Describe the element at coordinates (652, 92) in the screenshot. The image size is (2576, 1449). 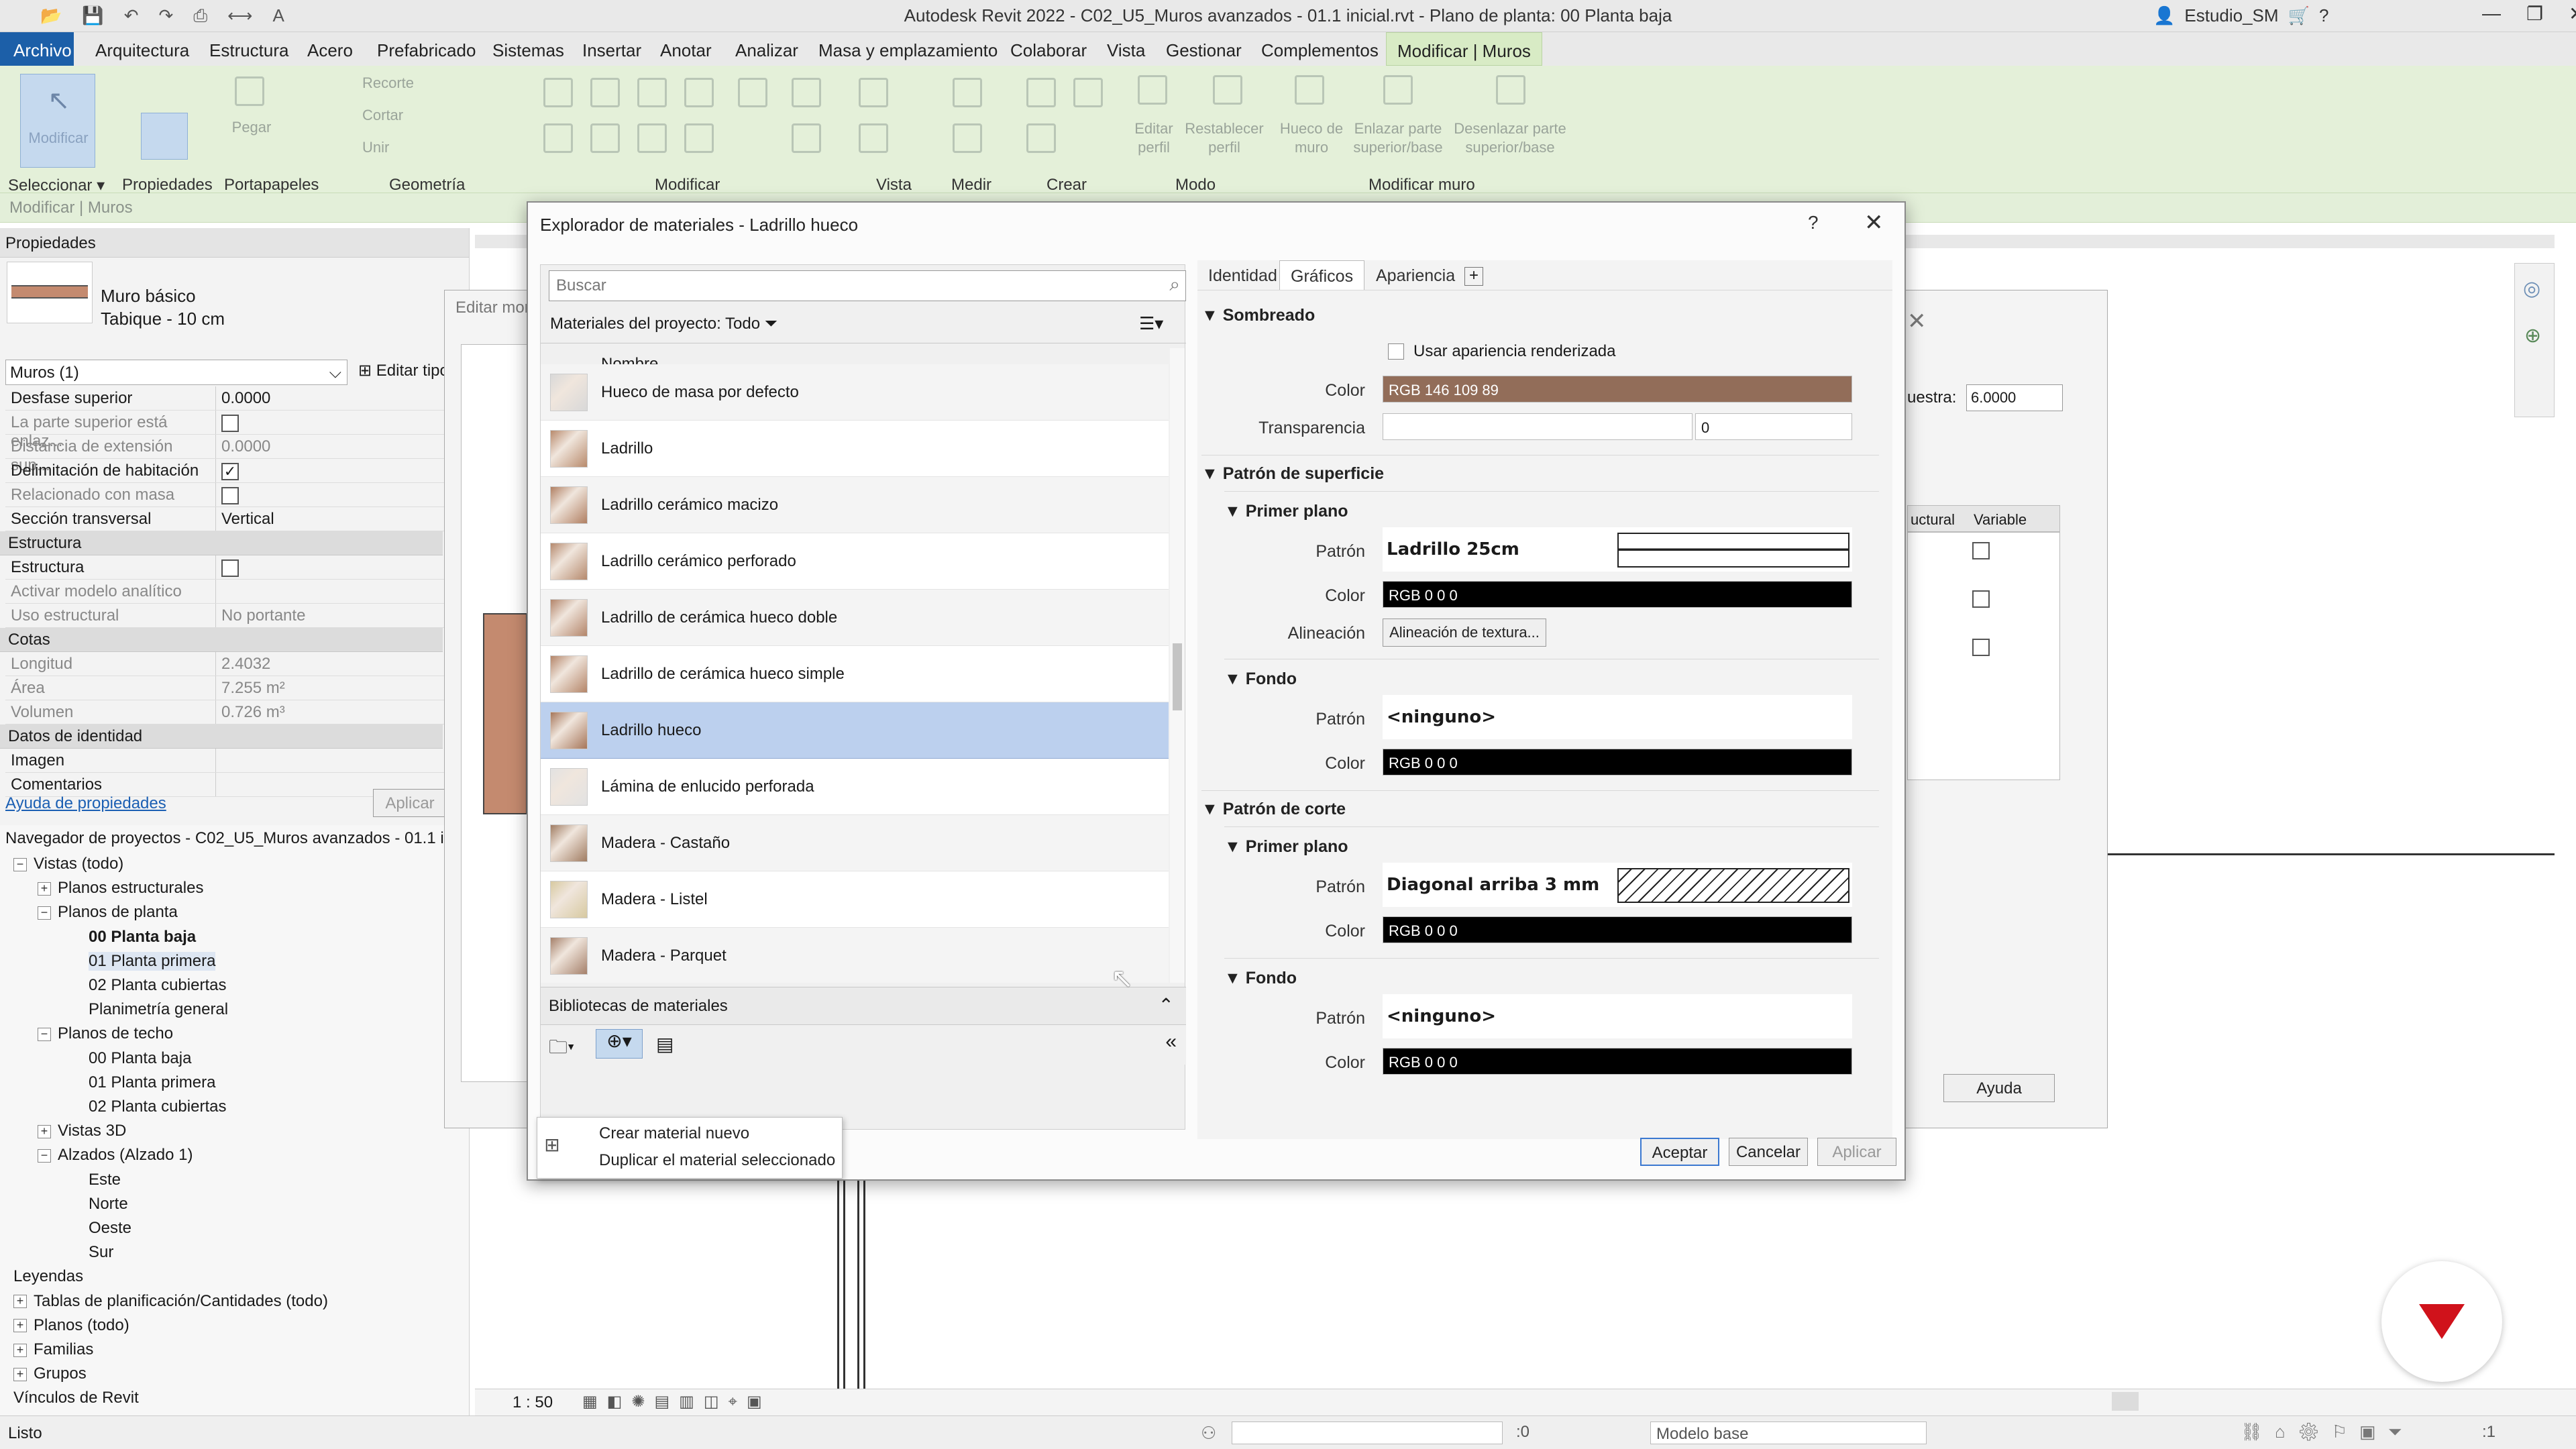
I see `mirror-icon` at that location.